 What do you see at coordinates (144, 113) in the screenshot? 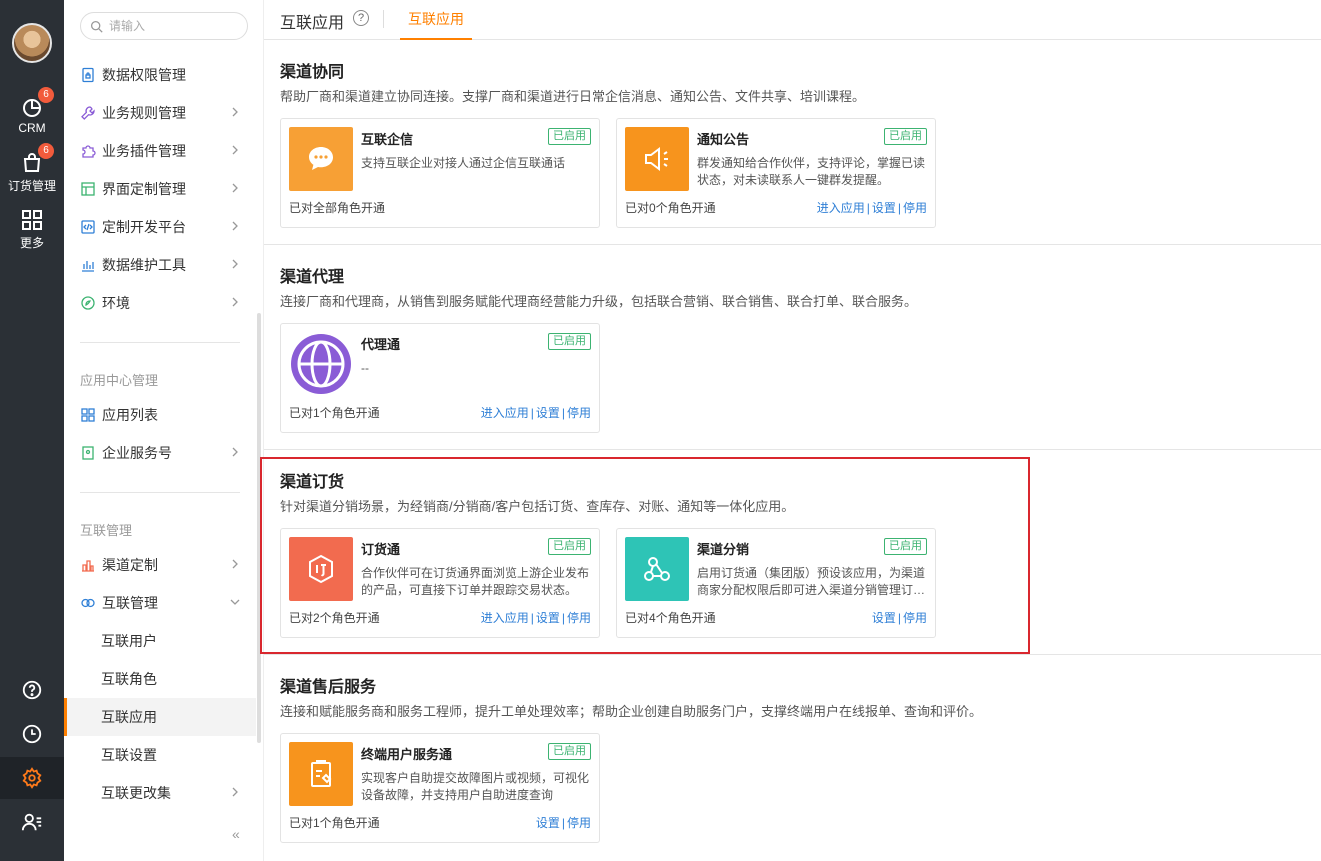
I see `sidebar-item-label: 业务规则管理` at bounding box center [144, 113].